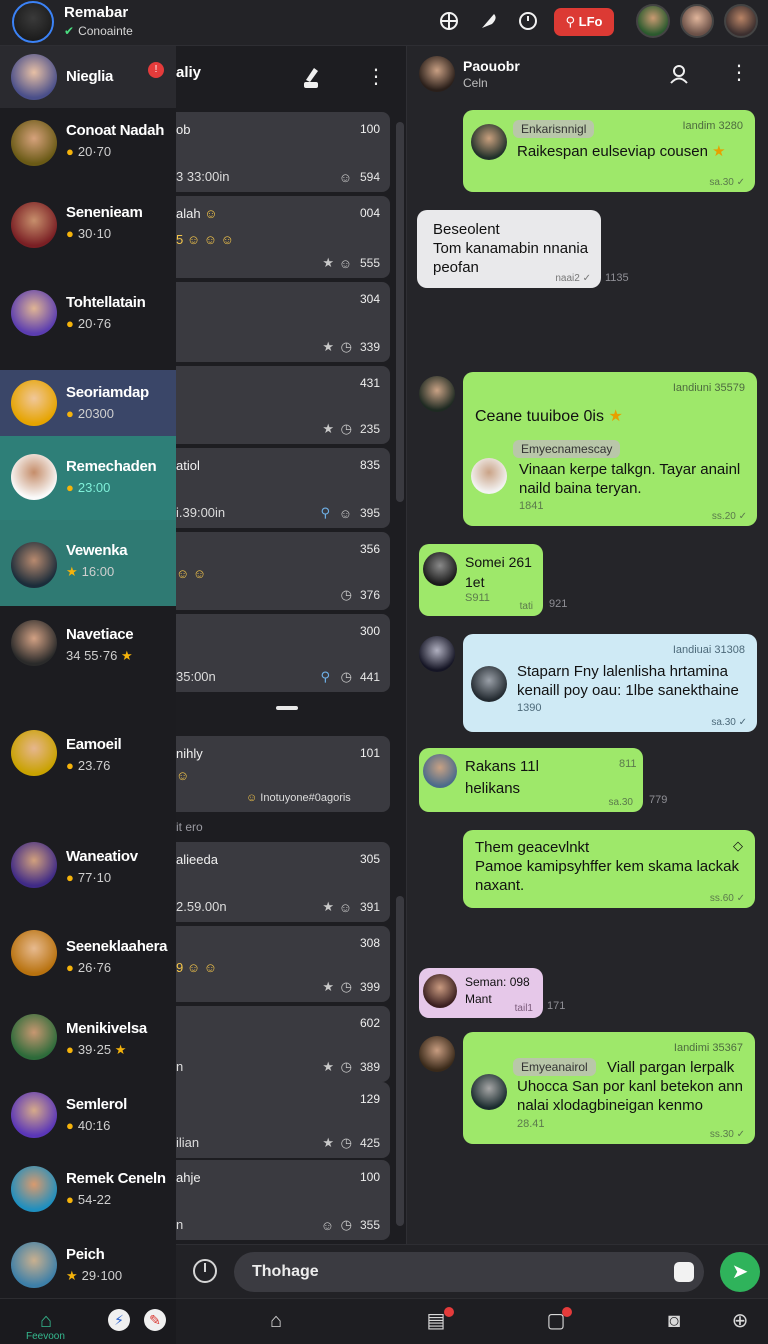 Image resolution: width=768 pixels, height=1344 pixels. I want to click on clock-icon, so click(528, 21).